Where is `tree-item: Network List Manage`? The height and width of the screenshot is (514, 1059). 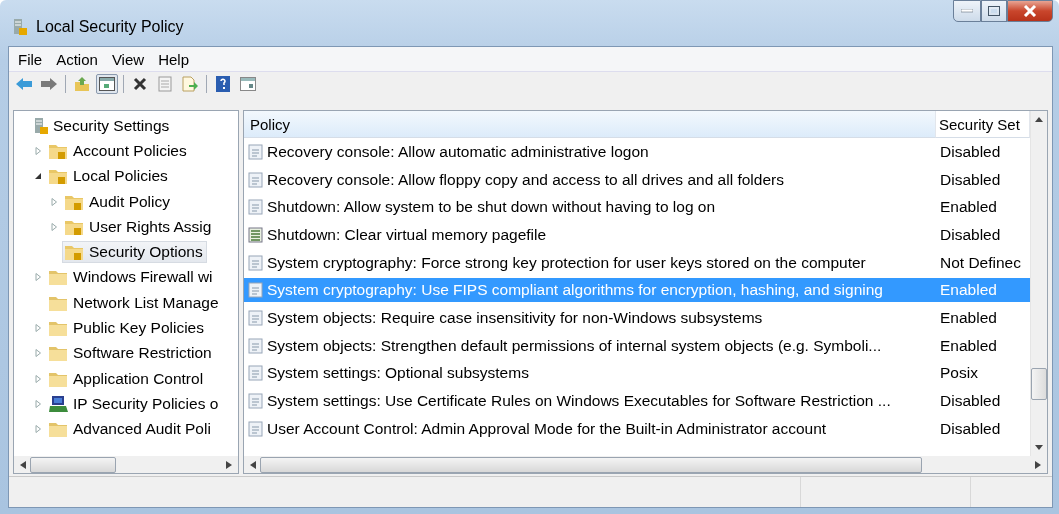
tree-item: Network List Manage is located at coordinates (134, 302).